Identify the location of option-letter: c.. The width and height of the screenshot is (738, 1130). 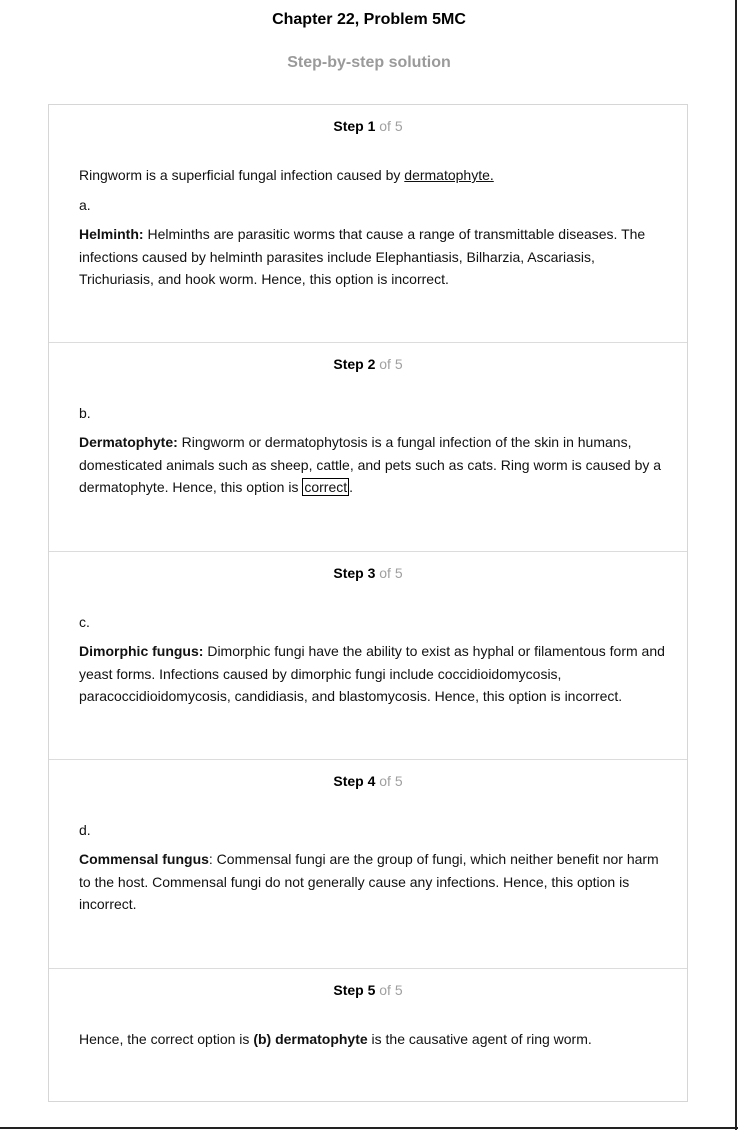
(84, 622).